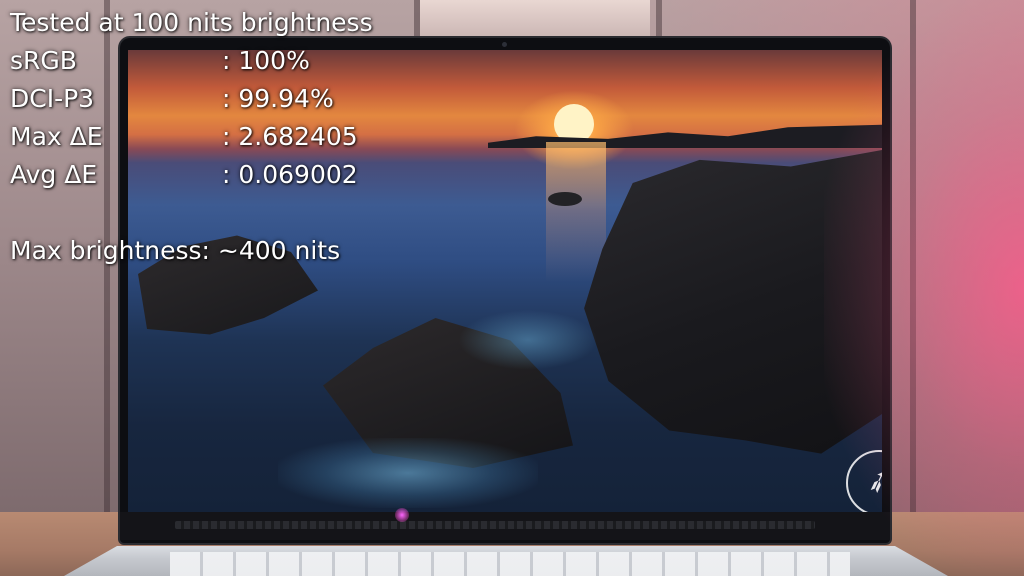  I want to click on metric-label: DCI-P3, so click(52, 98).